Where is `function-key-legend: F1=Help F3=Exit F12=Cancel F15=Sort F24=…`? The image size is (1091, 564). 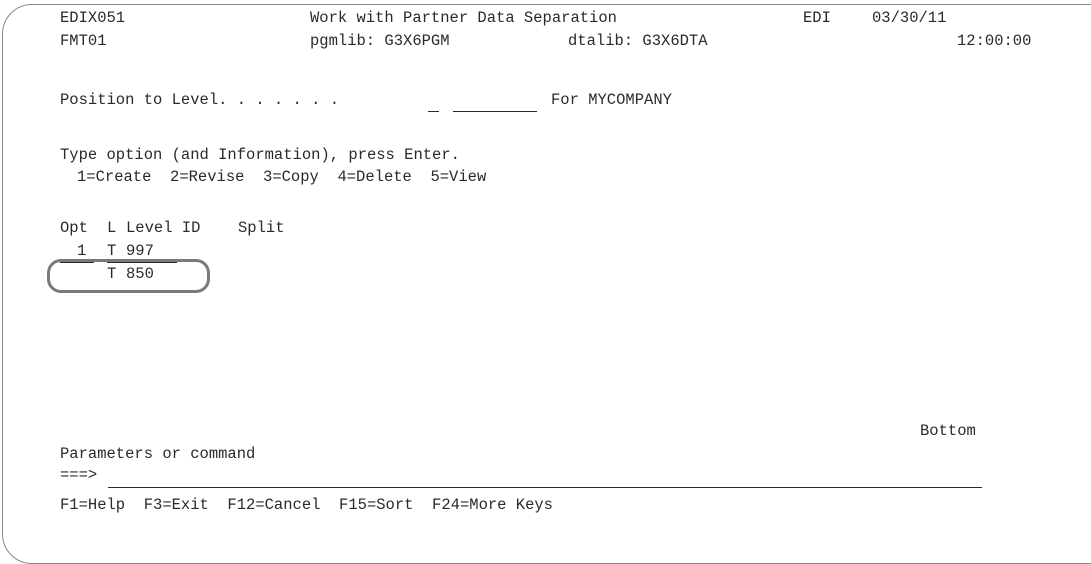
function-key-legend: F1=Help F3=Exit F12=Cancel F15=Sort F24=… is located at coordinates (306, 505).